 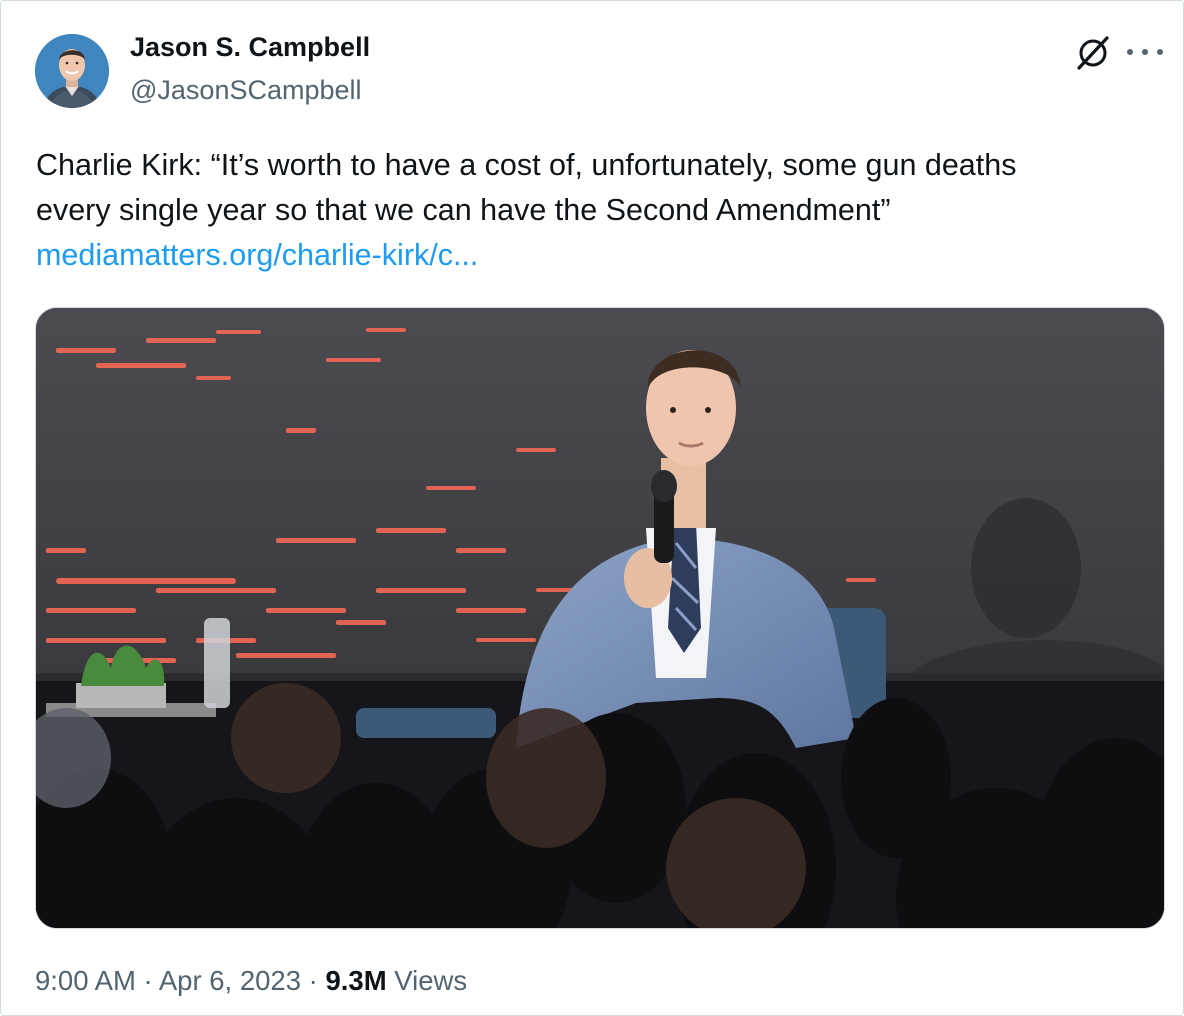 What do you see at coordinates (230, 980) in the screenshot?
I see `tweet-date: Apr 6, 2023` at bounding box center [230, 980].